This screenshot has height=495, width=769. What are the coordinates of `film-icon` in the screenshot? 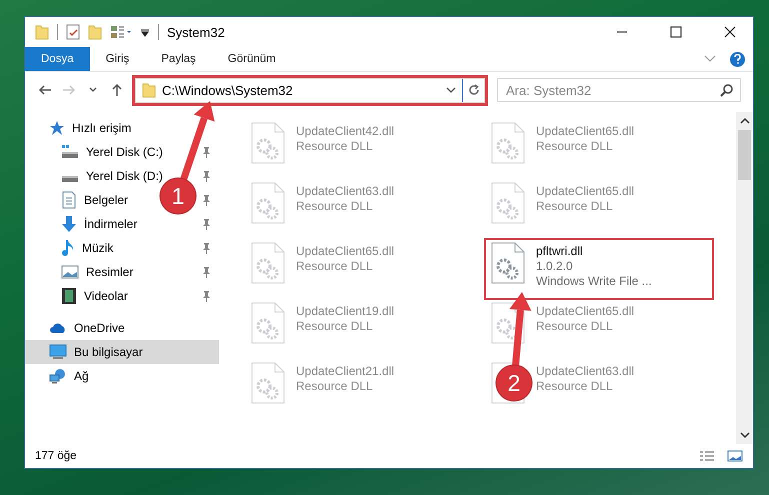 It's located at (69, 296).